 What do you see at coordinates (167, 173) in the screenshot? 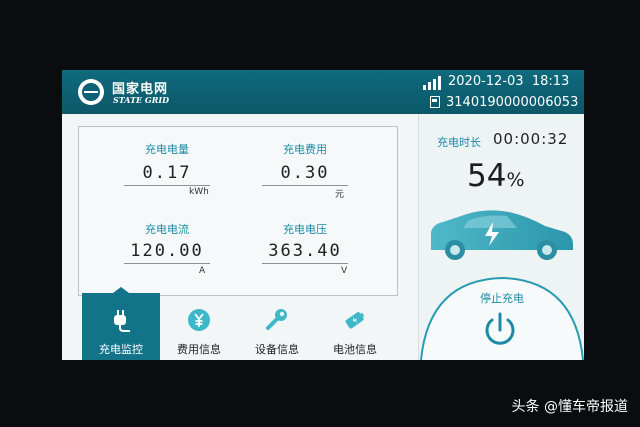
I see `metric-value: 0.17` at bounding box center [167, 173].